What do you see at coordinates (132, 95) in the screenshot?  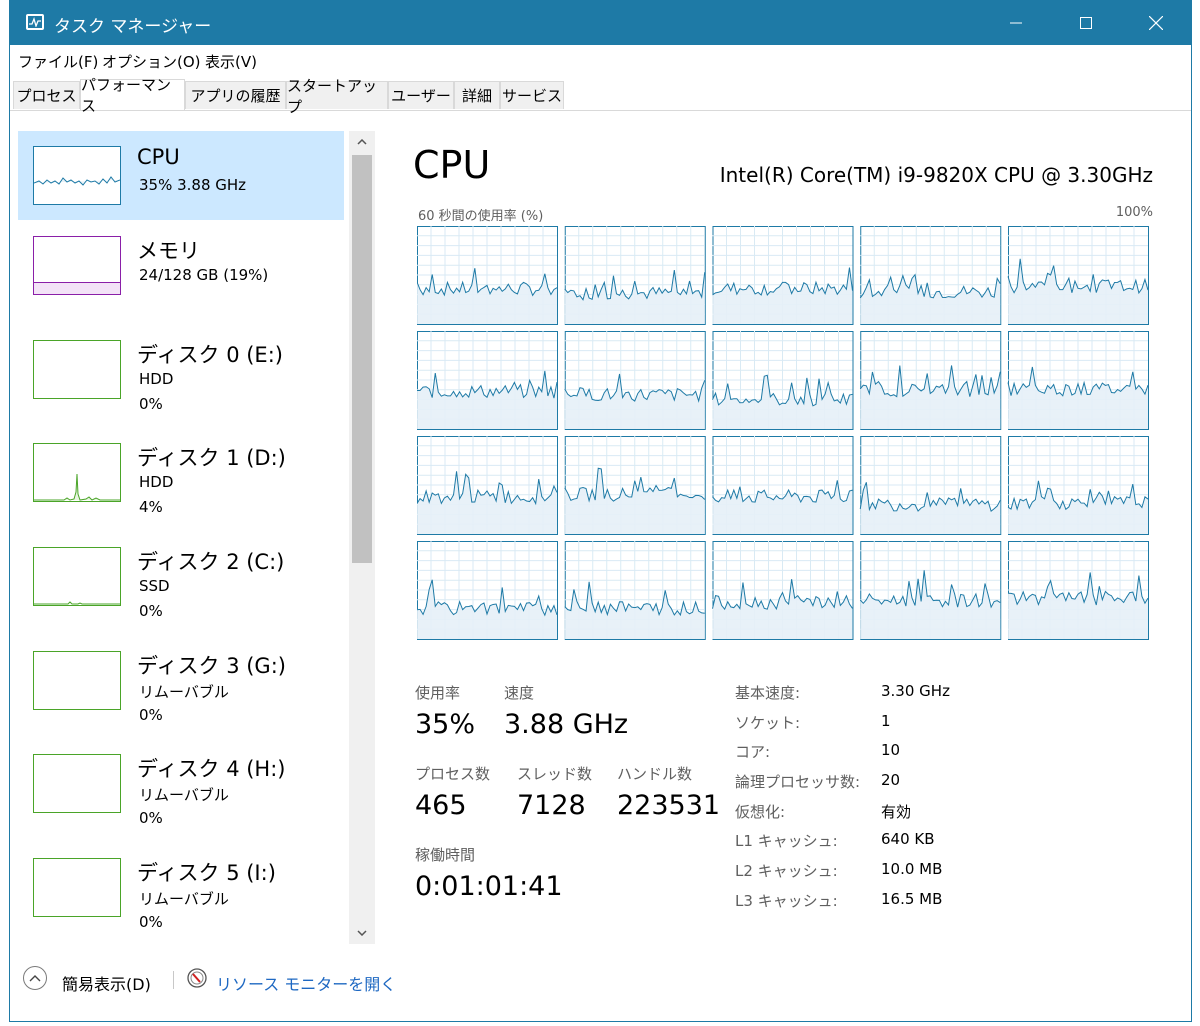 I see `tab-performance: パフォーマンス` at bounding box center [132, 95].